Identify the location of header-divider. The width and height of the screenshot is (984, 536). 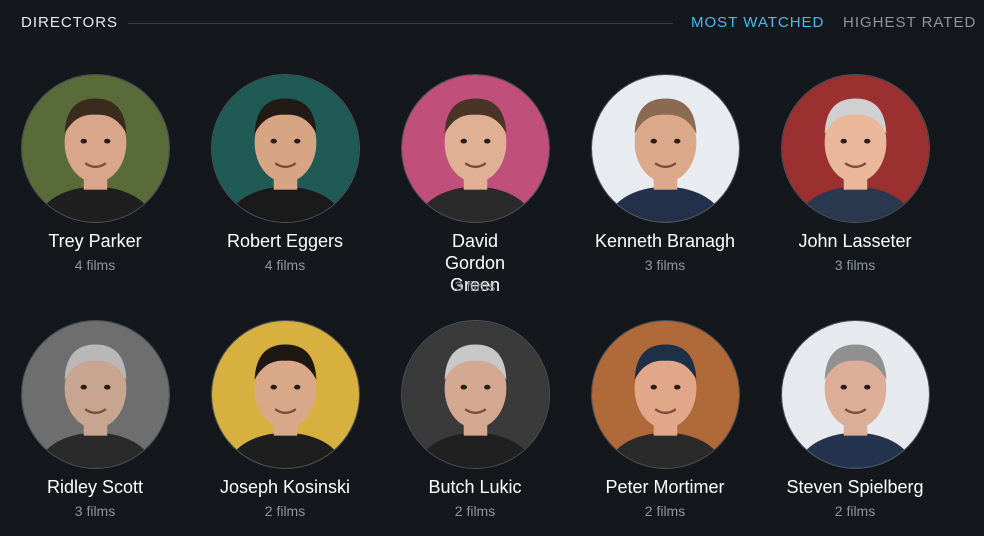
(400, 23).